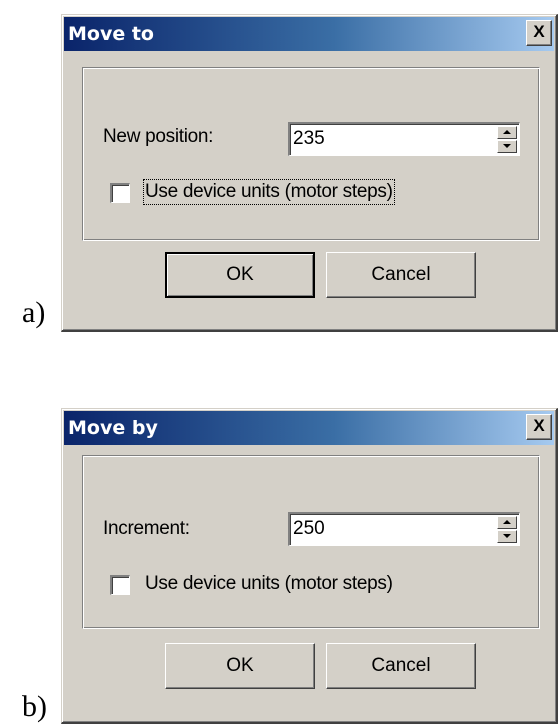 The image size is (560, 724). Describe the element at coordinates (34, 312) in the screenshot. I see `figure-label-a: a)` at that location.